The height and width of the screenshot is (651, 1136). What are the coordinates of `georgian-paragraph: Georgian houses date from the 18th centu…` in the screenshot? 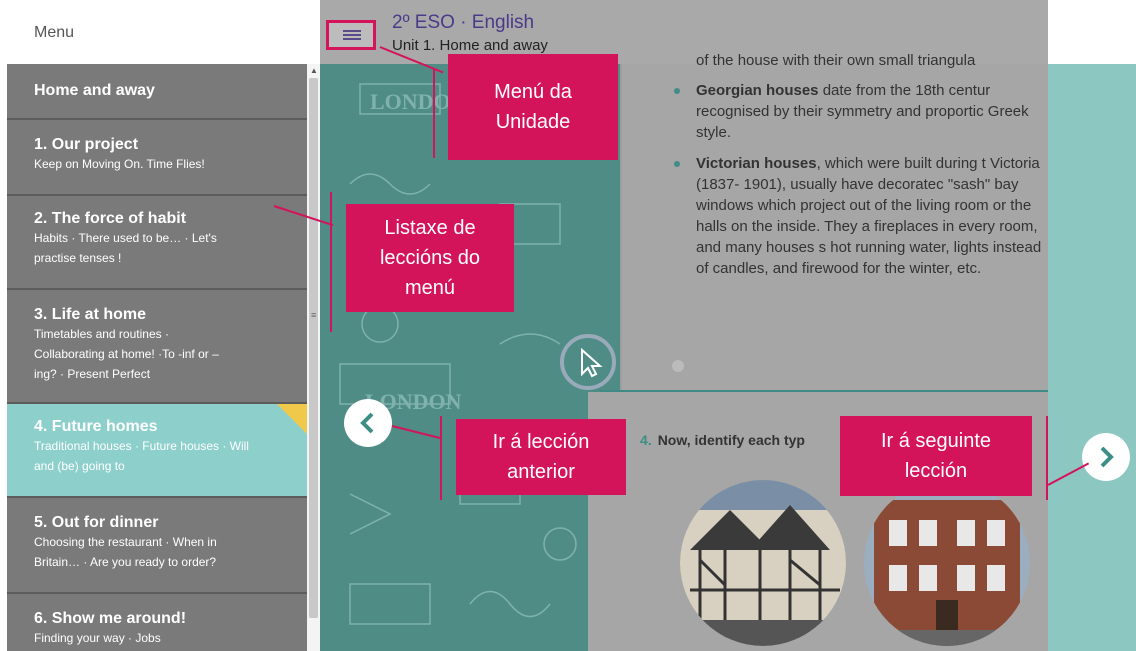 It's located at (876, 111).